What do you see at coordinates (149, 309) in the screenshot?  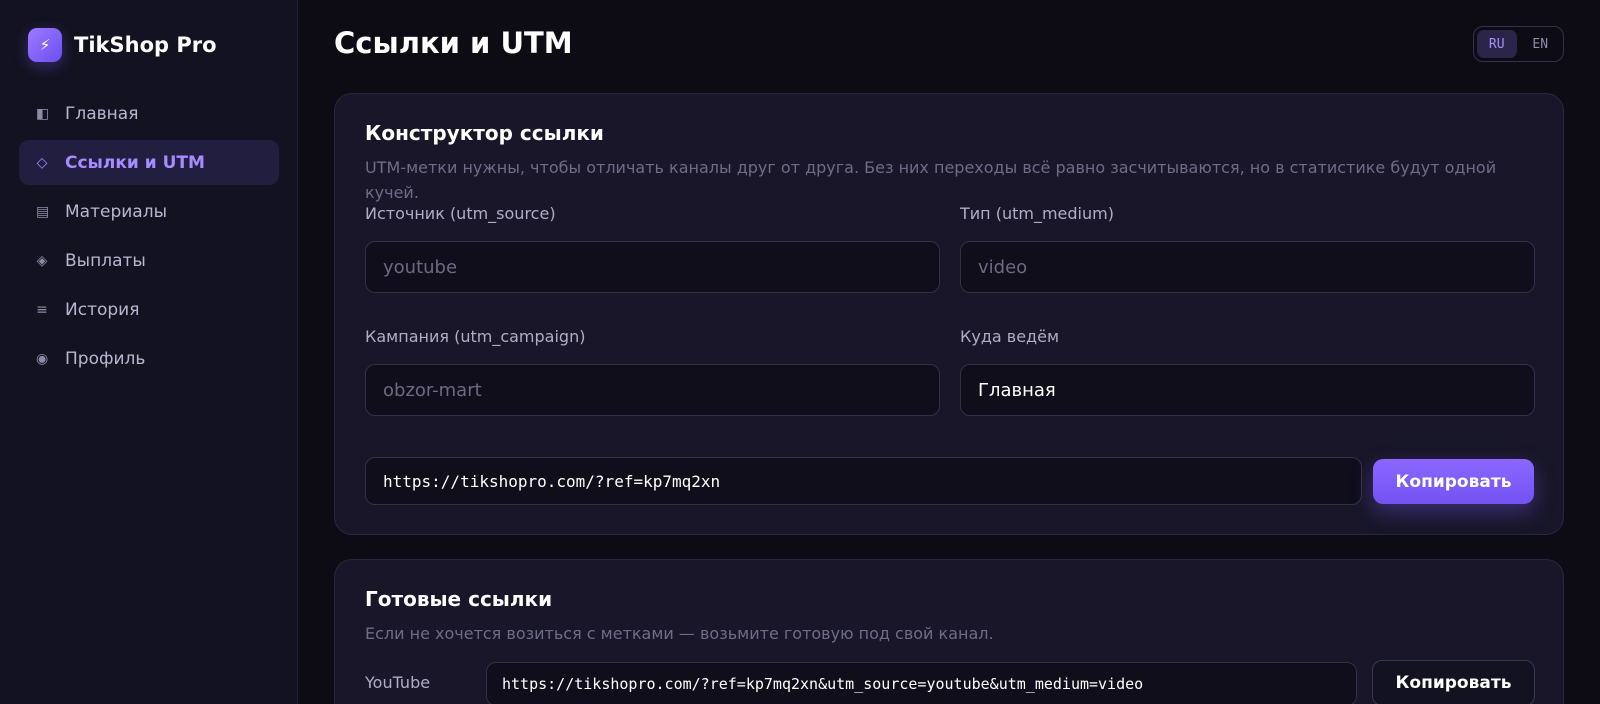 I see `sidebar-item-history: ≡ История` at bounding box center [149, 309].